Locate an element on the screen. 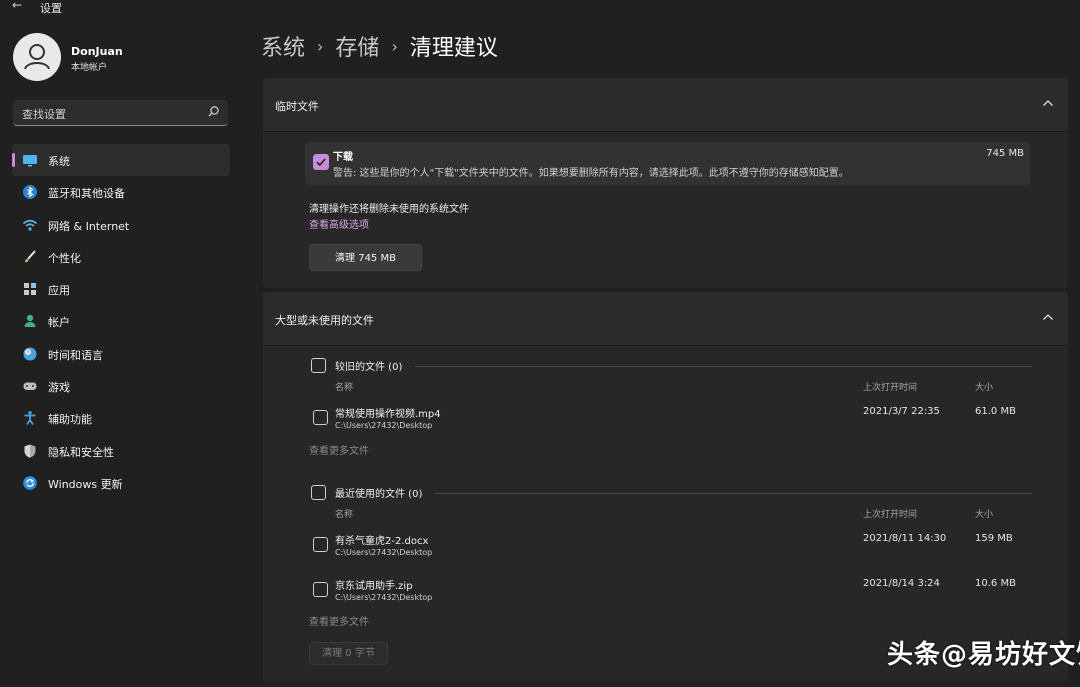  title-bar: ← 设置 is located at coordinates (540, 8).